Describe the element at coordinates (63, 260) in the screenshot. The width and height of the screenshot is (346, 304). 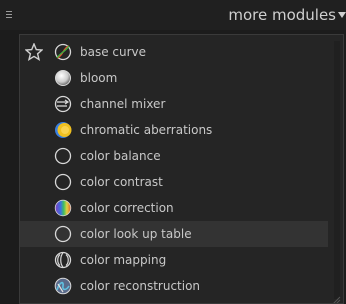
I see `color-mapping-icon` at that location.